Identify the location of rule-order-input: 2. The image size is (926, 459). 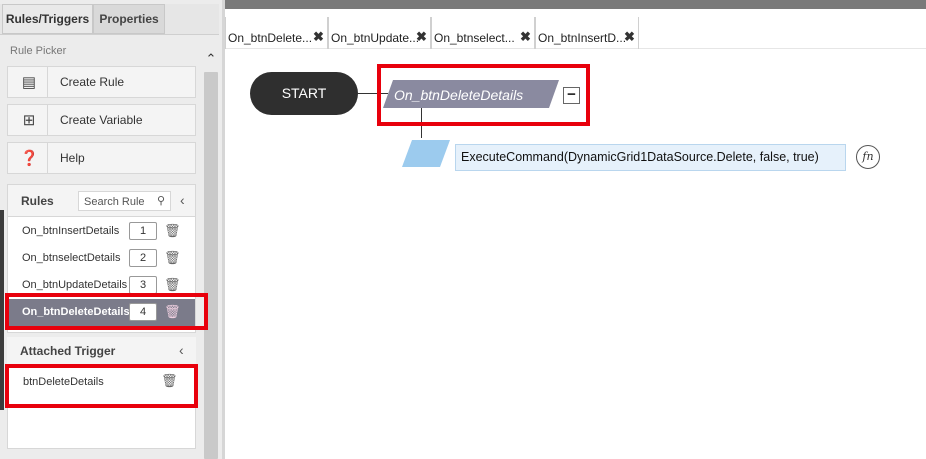
(143, 258).